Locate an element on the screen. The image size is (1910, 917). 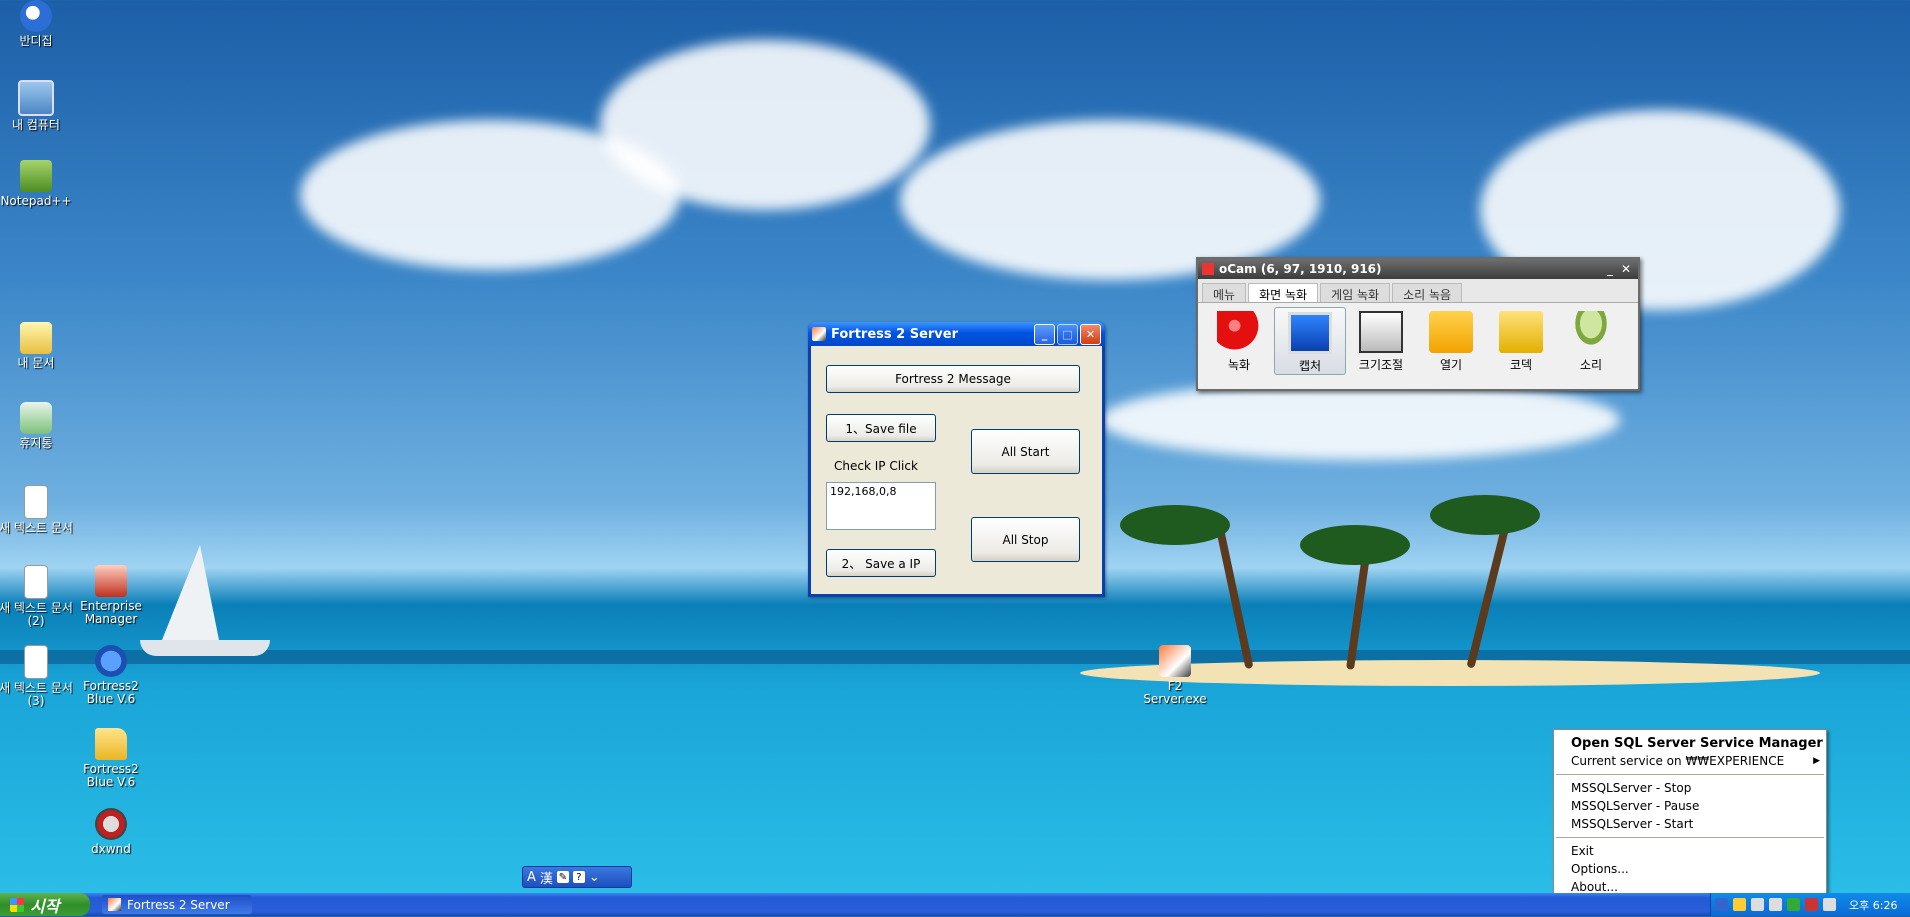
enterprise-manager-icon is located at coordinates (111, 581).